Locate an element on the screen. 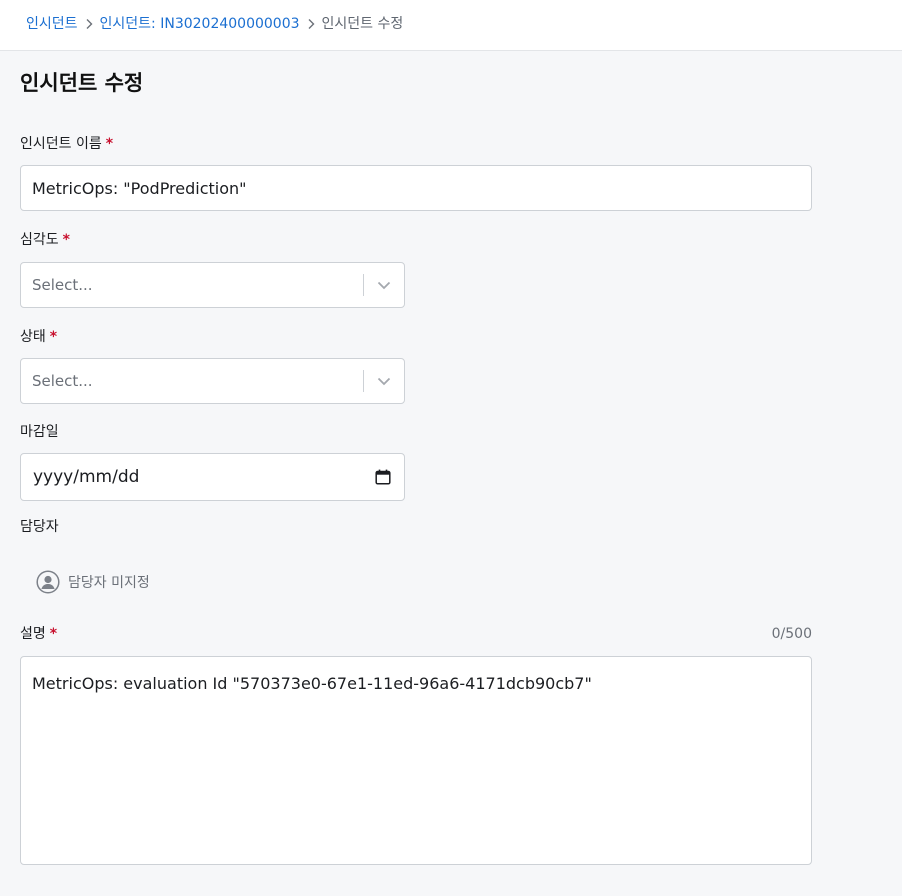 The height and width of the screenshot is (896, 902). description-label: 설명 * is located at coordinates (38, 634).